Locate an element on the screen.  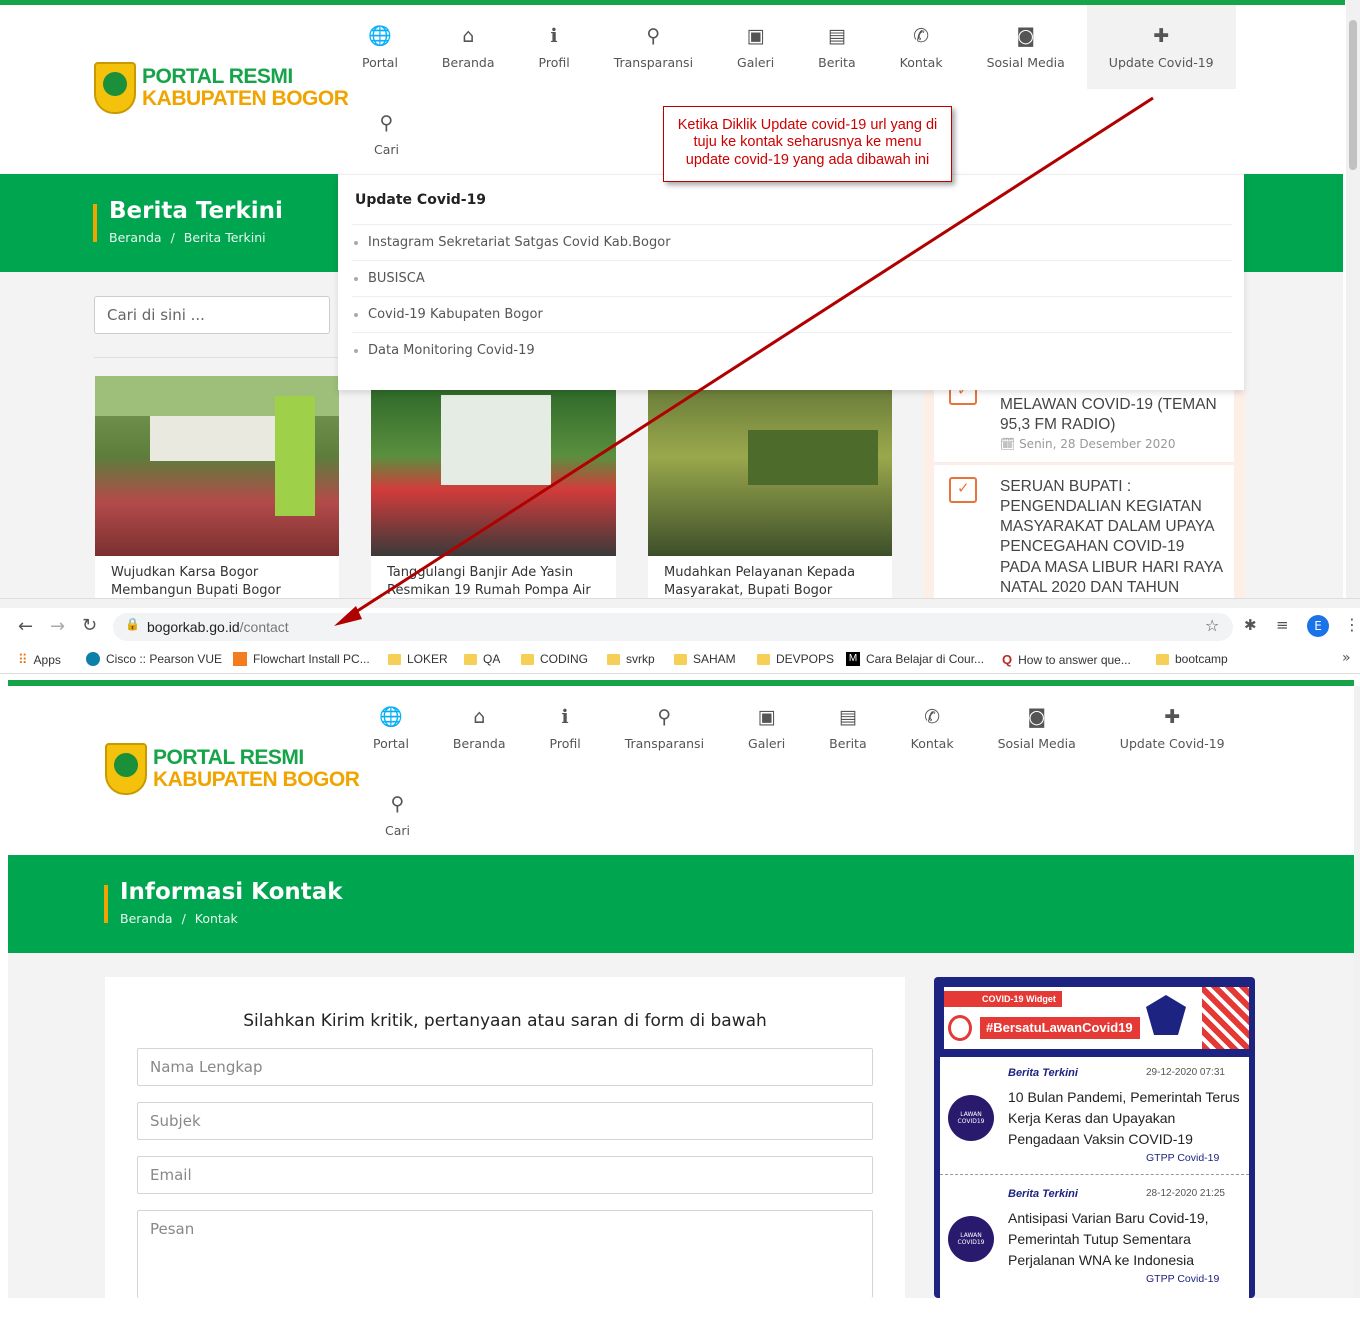
widget-news-date: 29-12-2020 07:31 is located at coordinates (1185, 1072).